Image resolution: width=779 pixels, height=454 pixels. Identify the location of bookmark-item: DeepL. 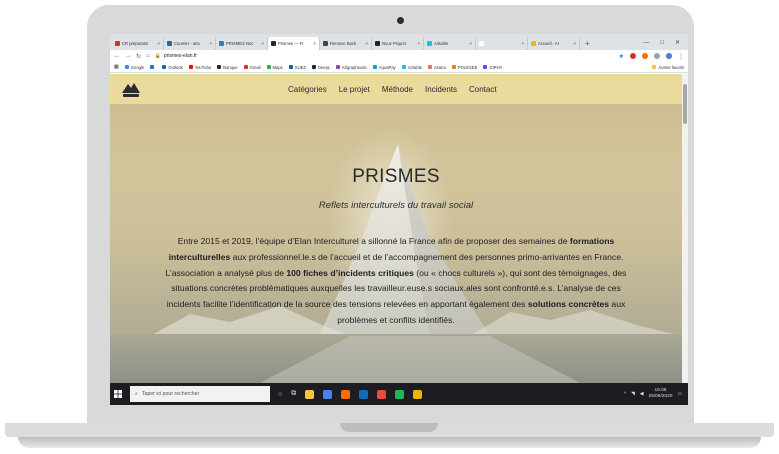
(320, 67).